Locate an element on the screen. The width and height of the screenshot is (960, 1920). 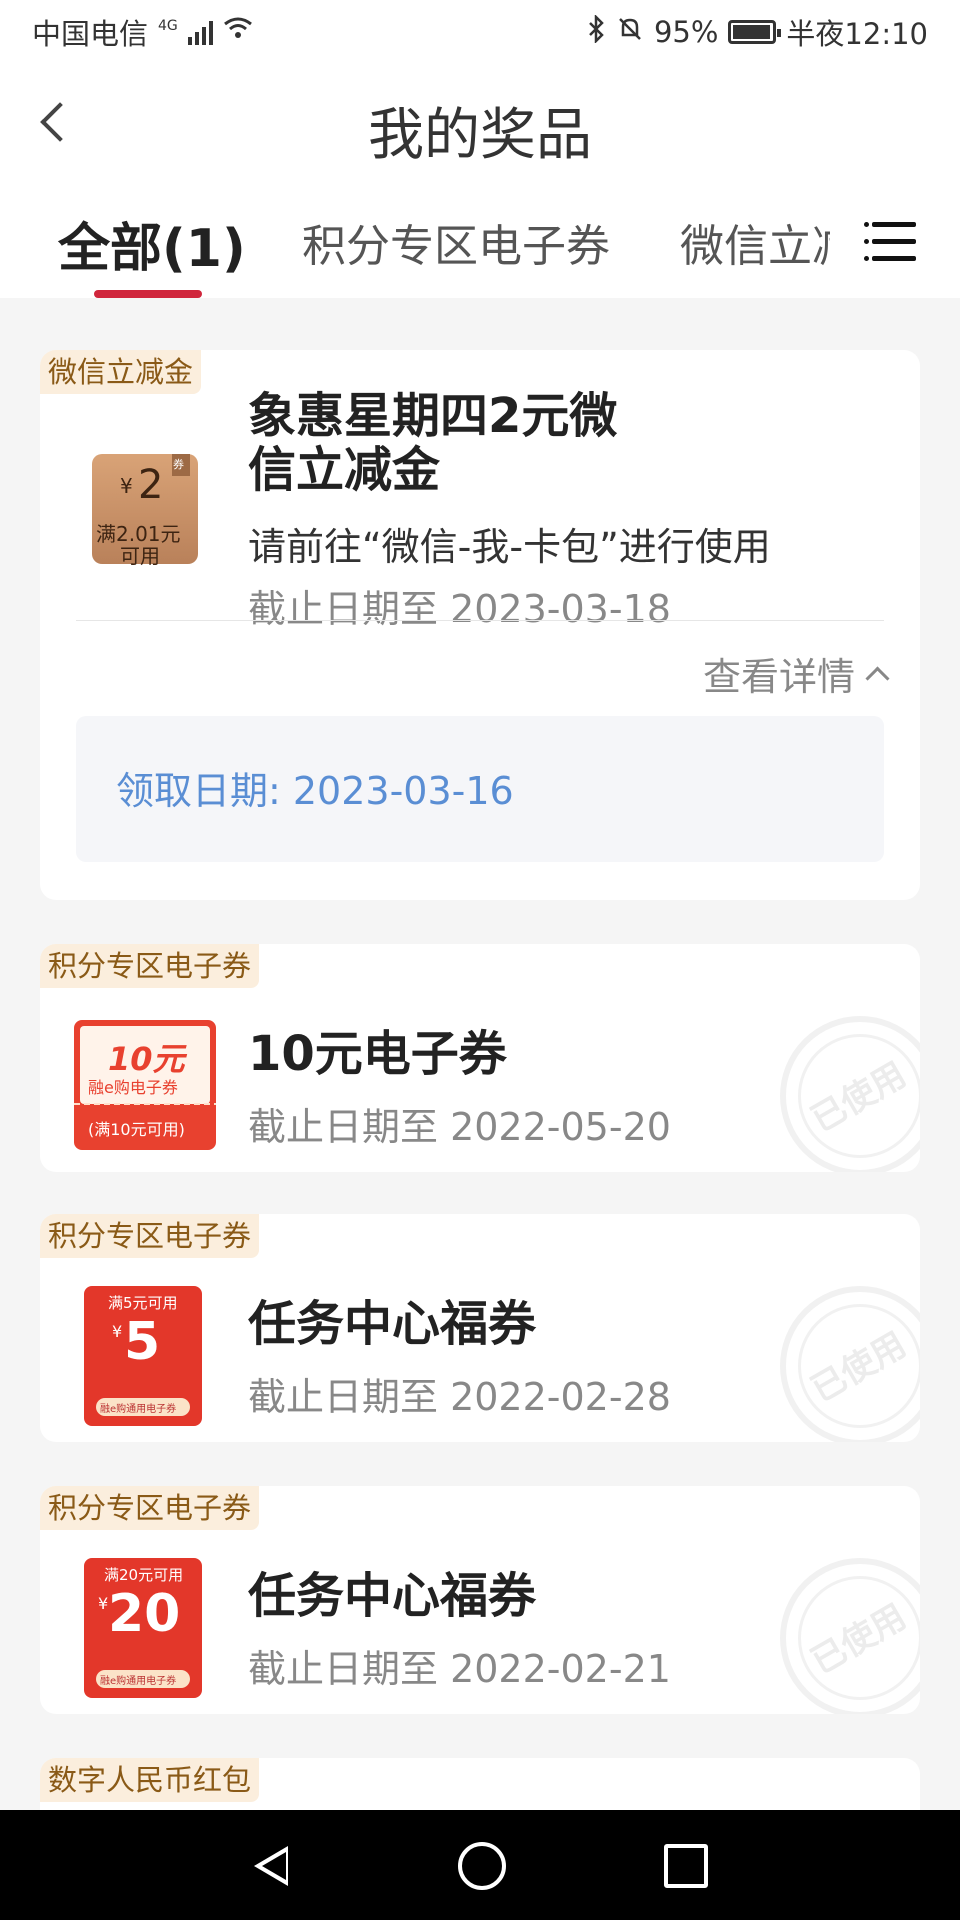
page-title: 我的奖品 is located at coordinates (480, 135).